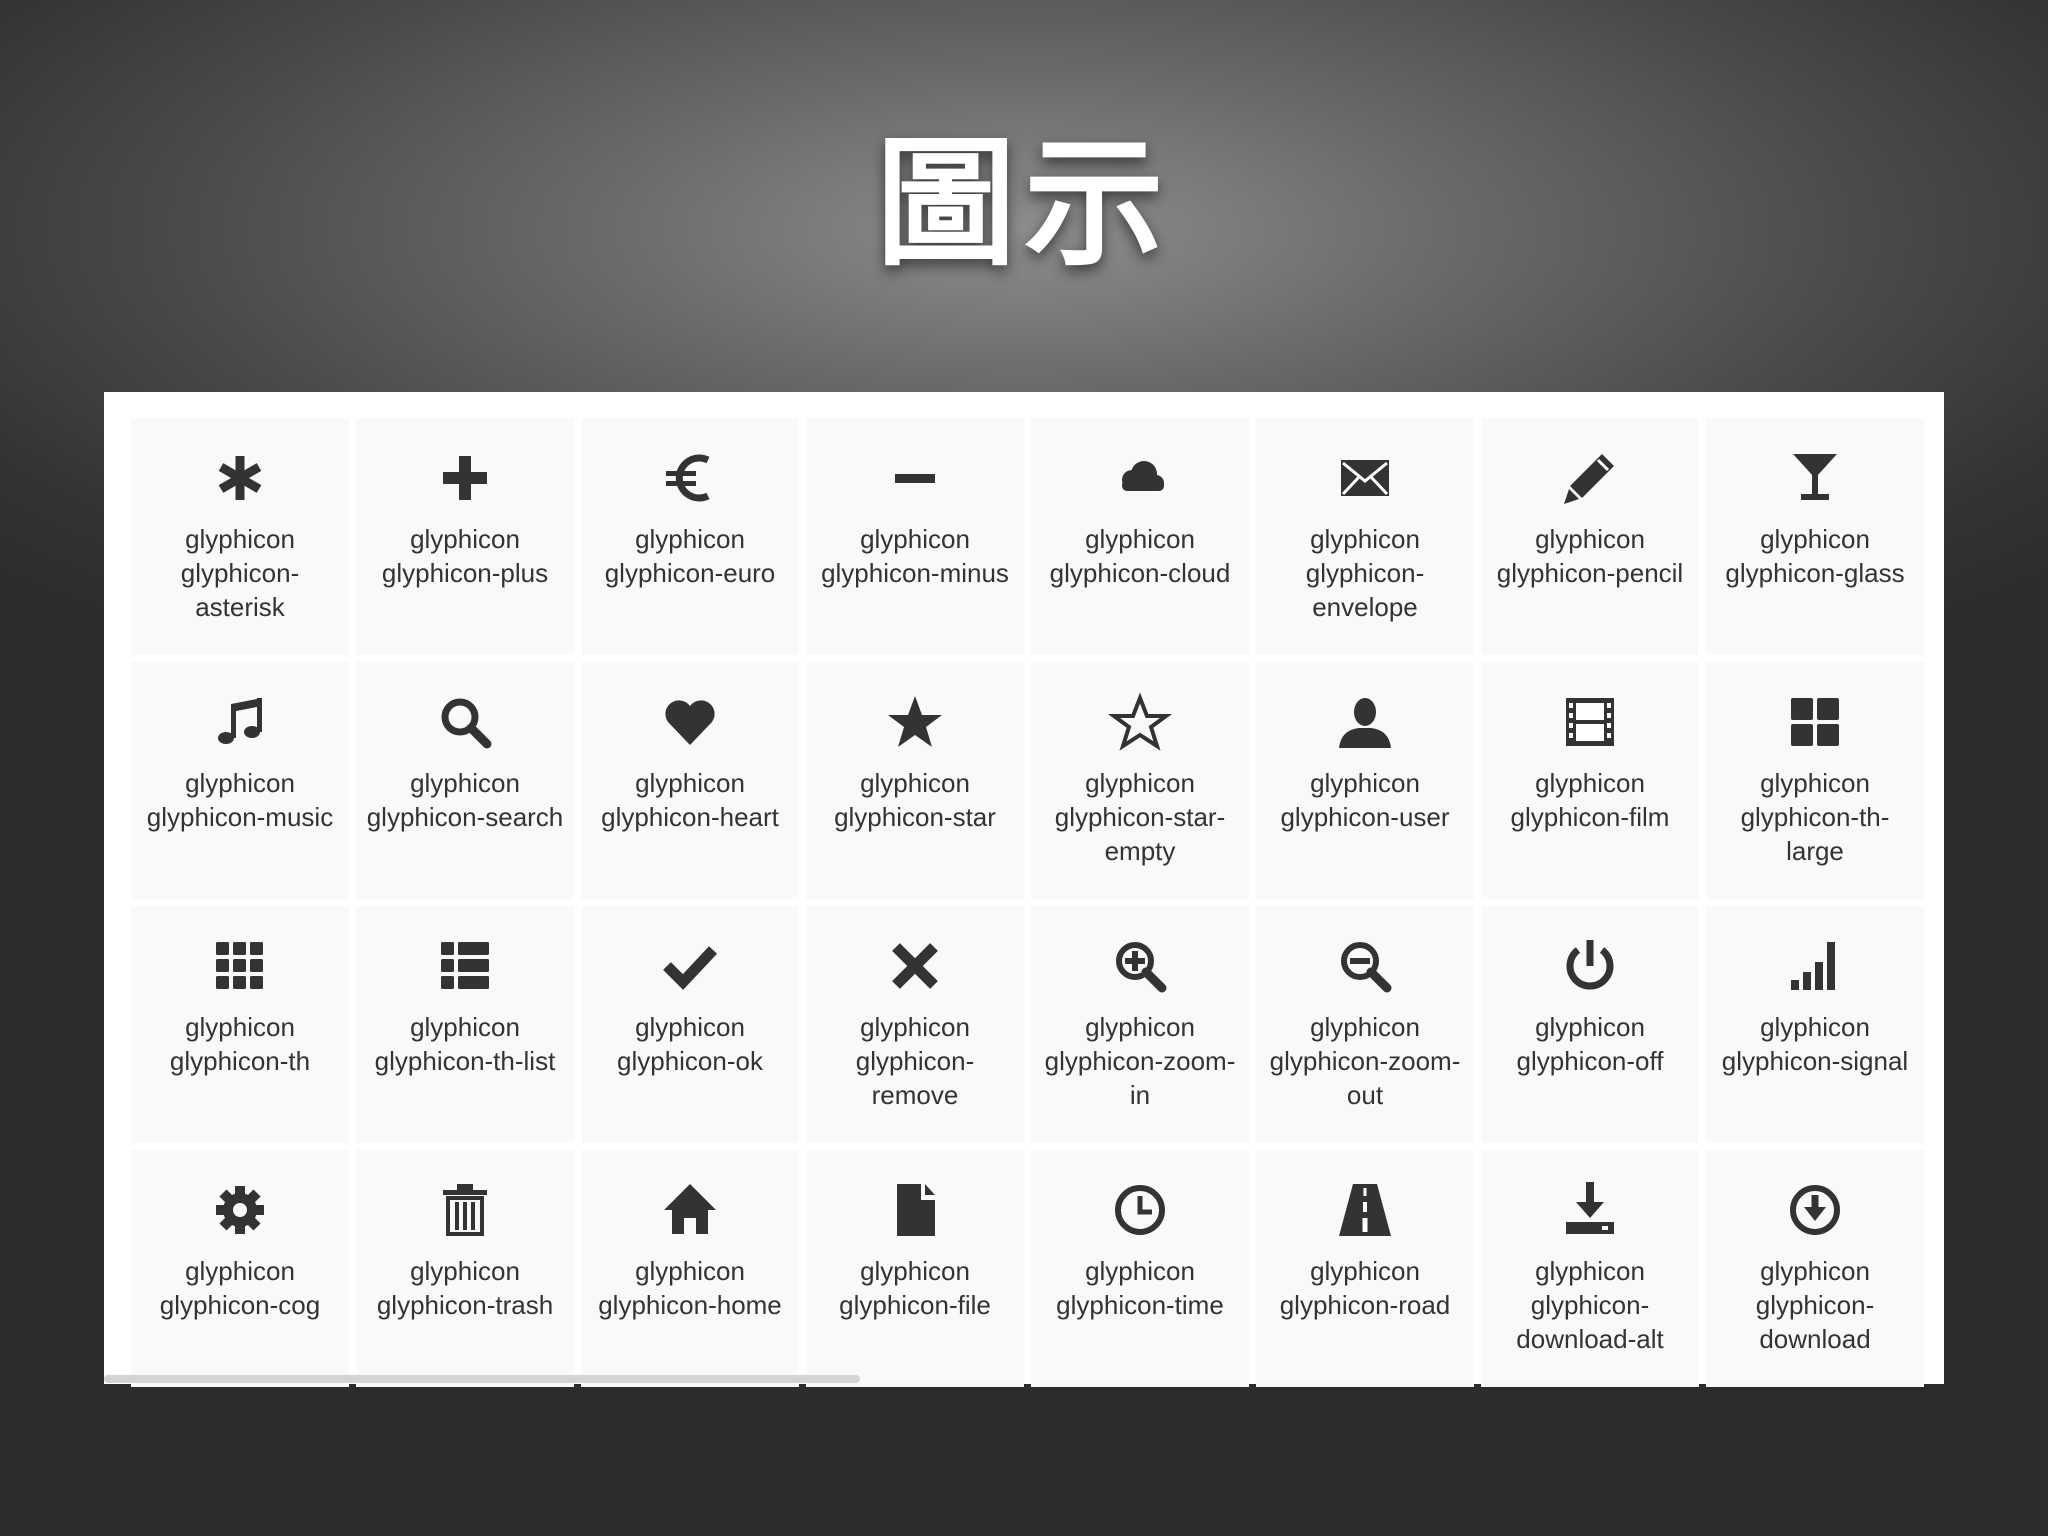 This screenshot has width=2048, height=1536. I want to click on icon-cell-cloud: glyphicon glyphicon-cloud, so click(1140, 536).